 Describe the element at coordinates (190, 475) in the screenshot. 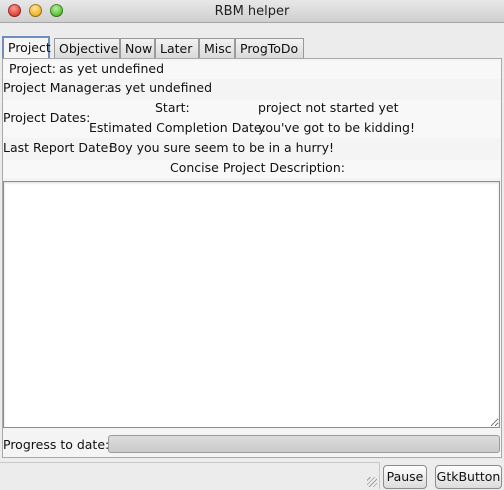

I see `status-bar` at that location.